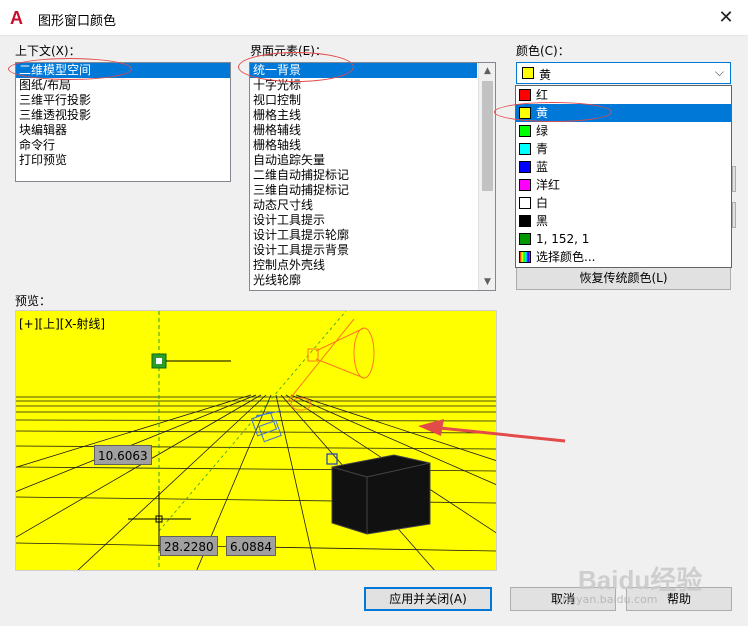  I want to click on interface-element-item: 自动追踪矢量, so click(363, 160).